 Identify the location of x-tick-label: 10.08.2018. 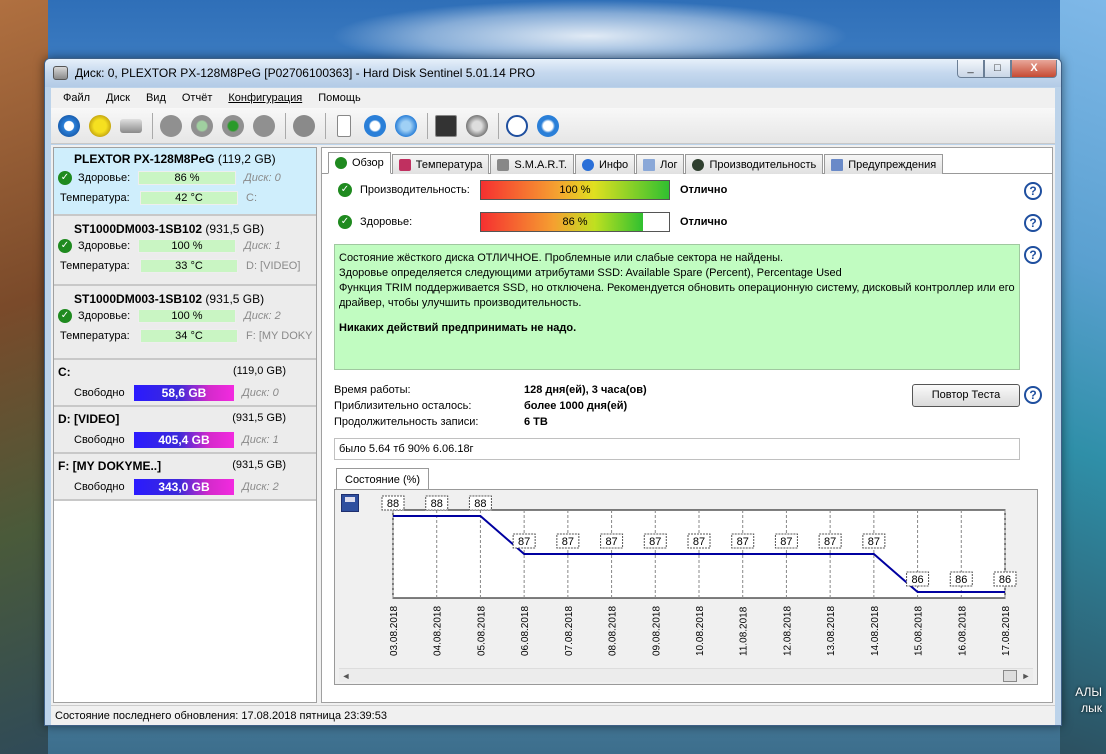
(700, 631).